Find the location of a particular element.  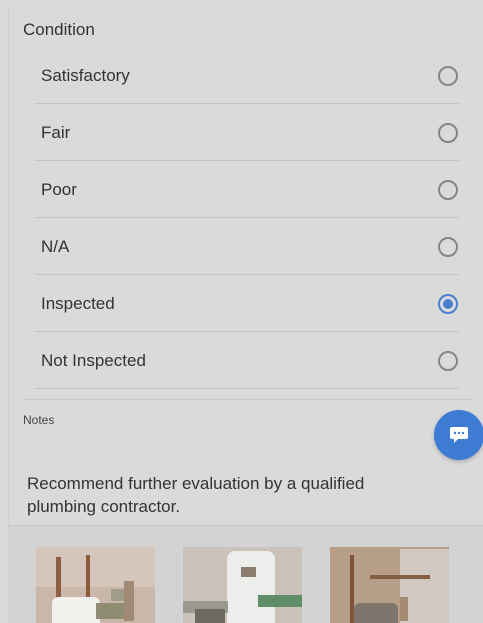

option-na: N/A is located at coordinates (252, 246).